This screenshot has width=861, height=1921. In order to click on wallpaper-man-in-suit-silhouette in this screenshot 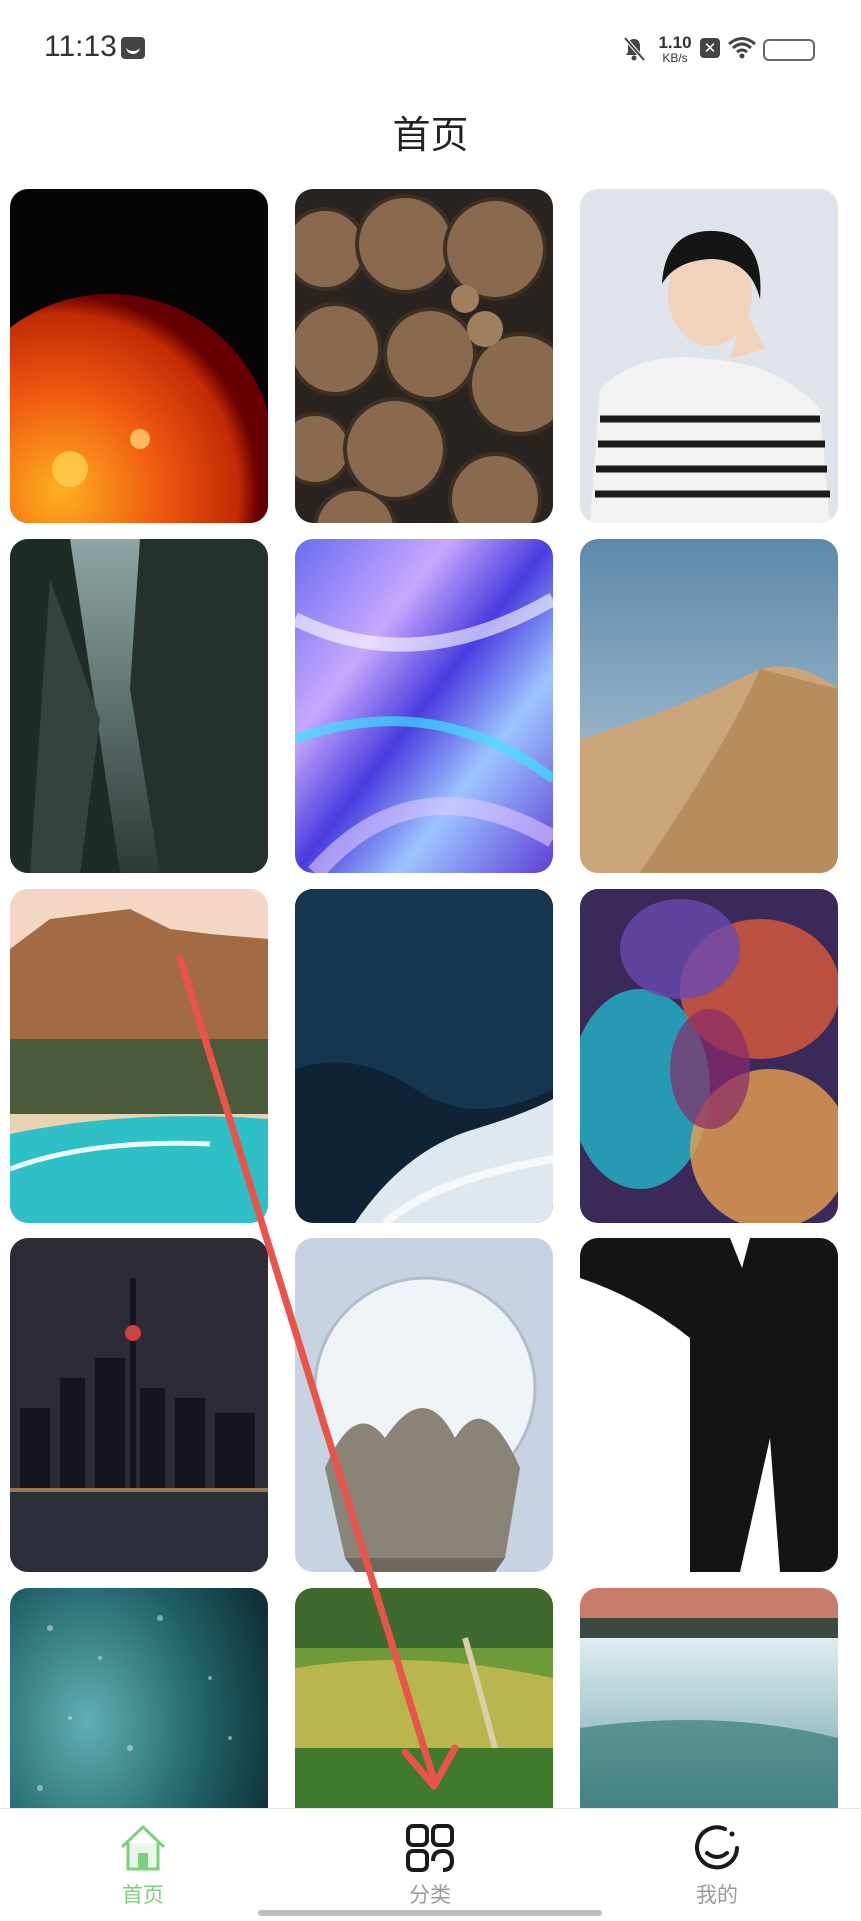, I will do `click(709, 1405)`.